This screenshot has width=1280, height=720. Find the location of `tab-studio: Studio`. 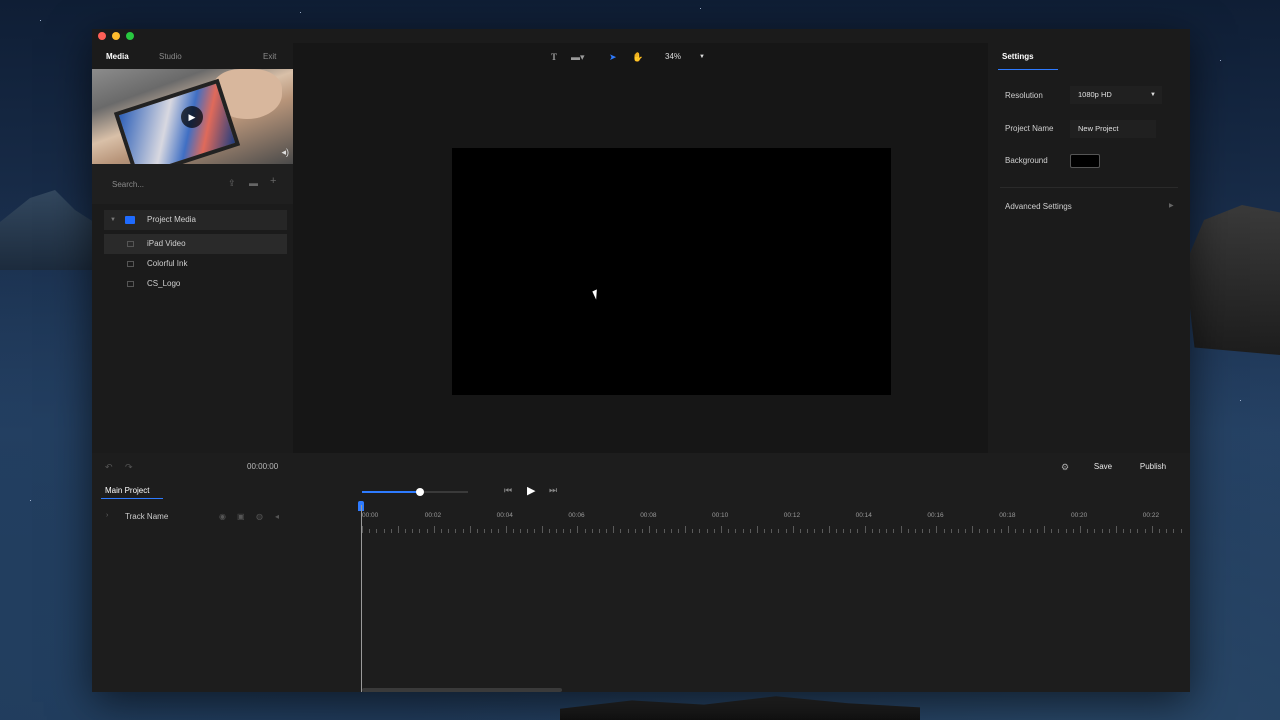

tab-studio: Studio is located at coordinates (170, 56).